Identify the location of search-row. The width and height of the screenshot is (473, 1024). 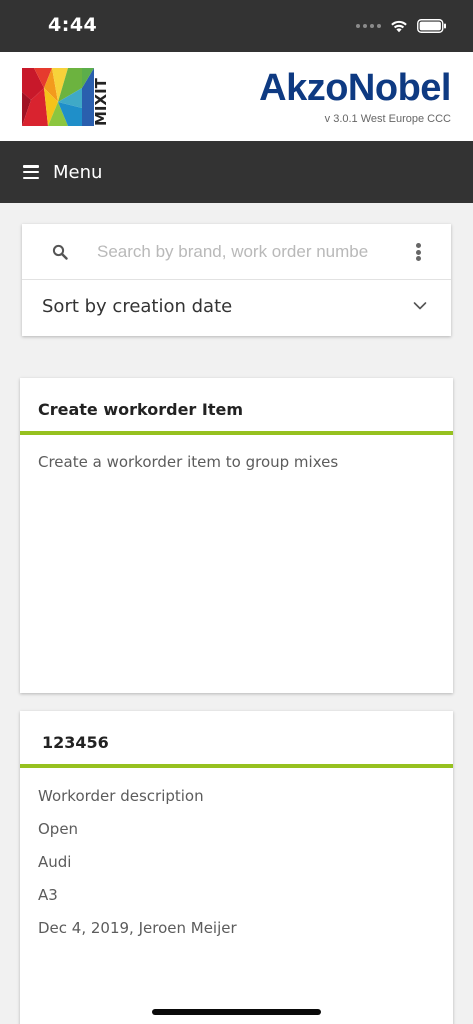
(236, 252).